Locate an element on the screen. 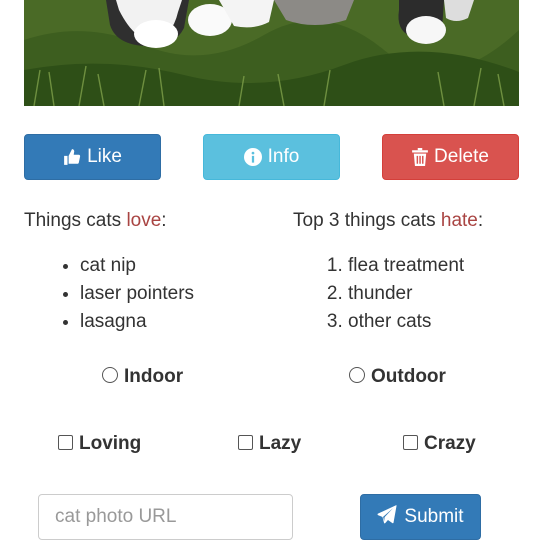  thumbs-up-icon is located at coordinates (72, 157).